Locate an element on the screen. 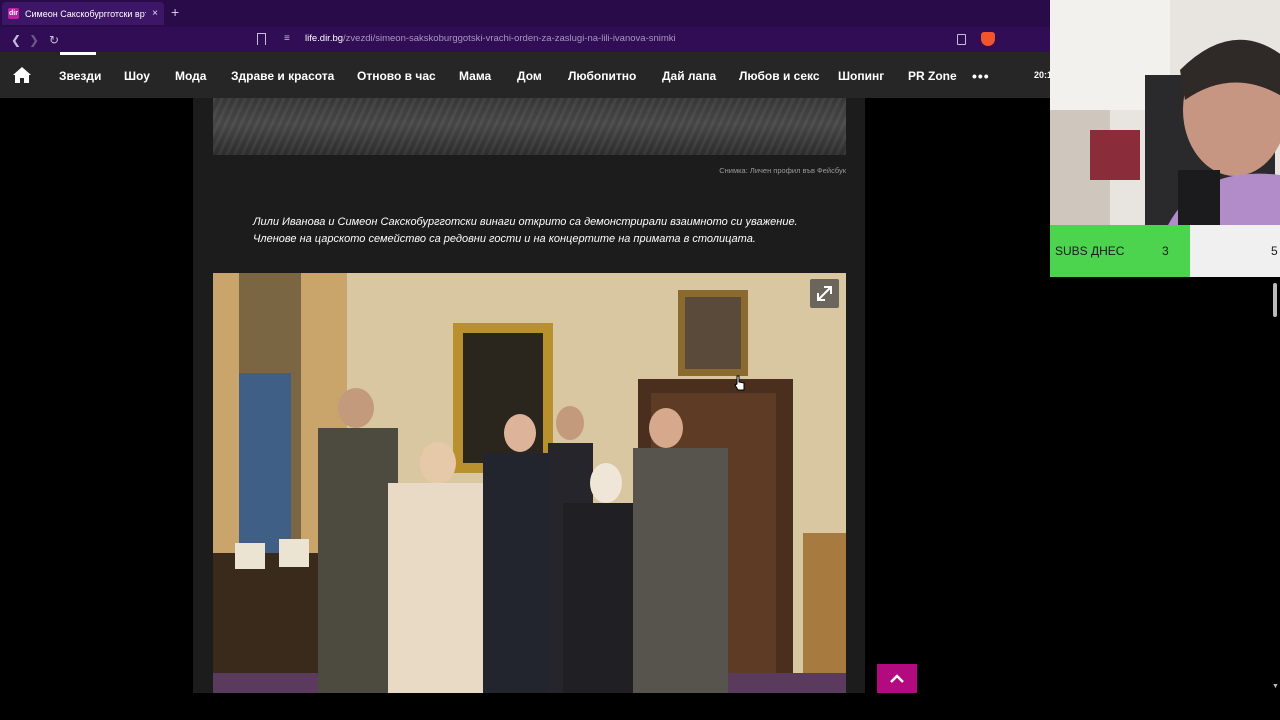 This screenshot has height=720, width=1280. browser-tab-active: dir Симеон Сакскобургготски връ × is located at coordinates (83, 13).